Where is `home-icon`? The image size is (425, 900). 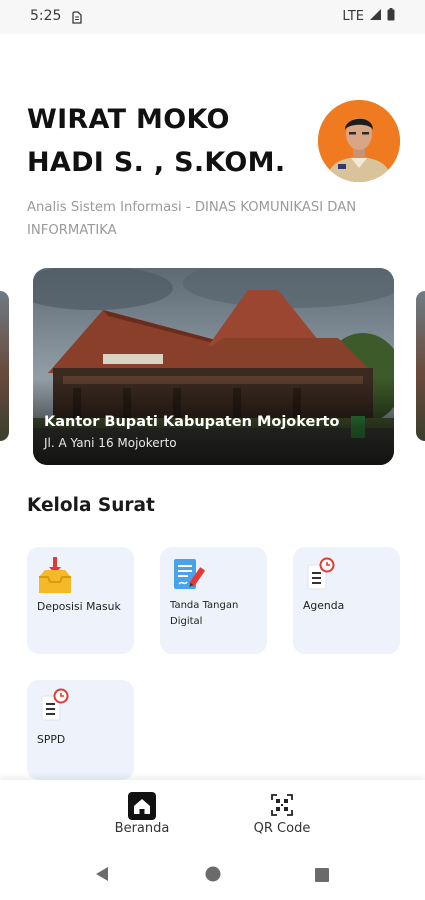
home-icon is located at coordinates (142, 808).